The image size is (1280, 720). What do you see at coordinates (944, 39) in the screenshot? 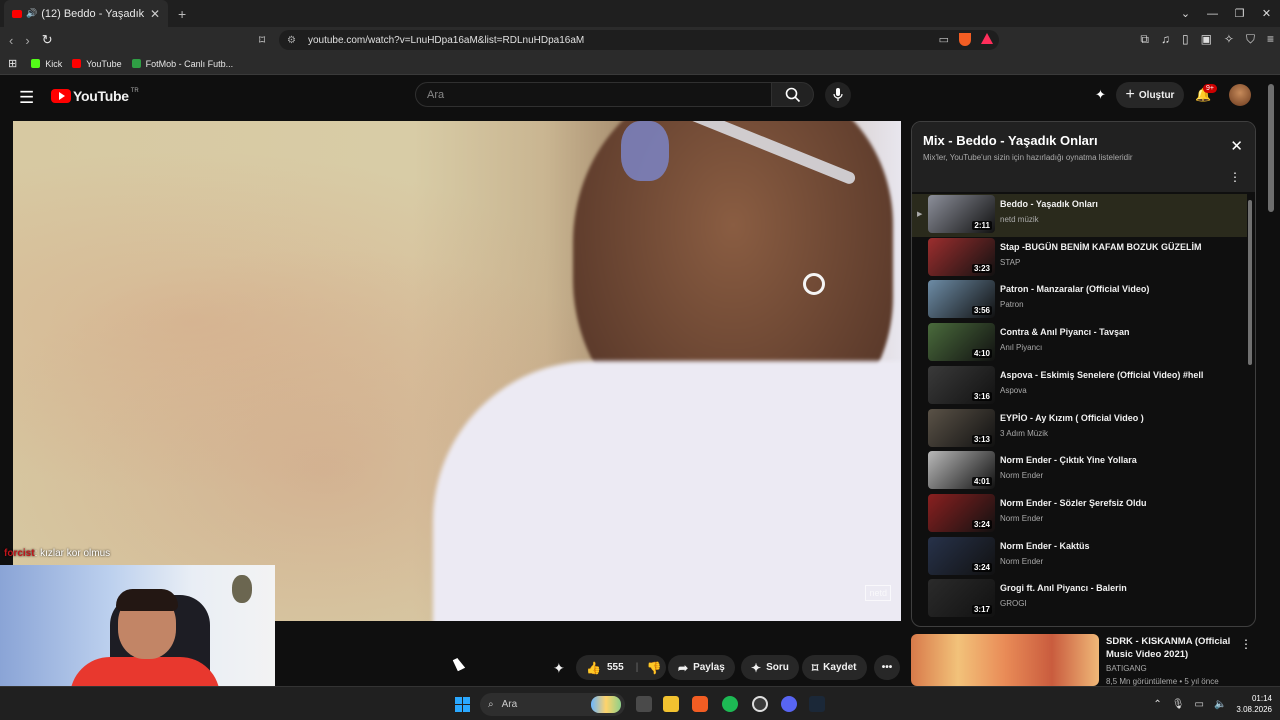
I see `cast-icon: ▭` at bounding box center [944, 39].